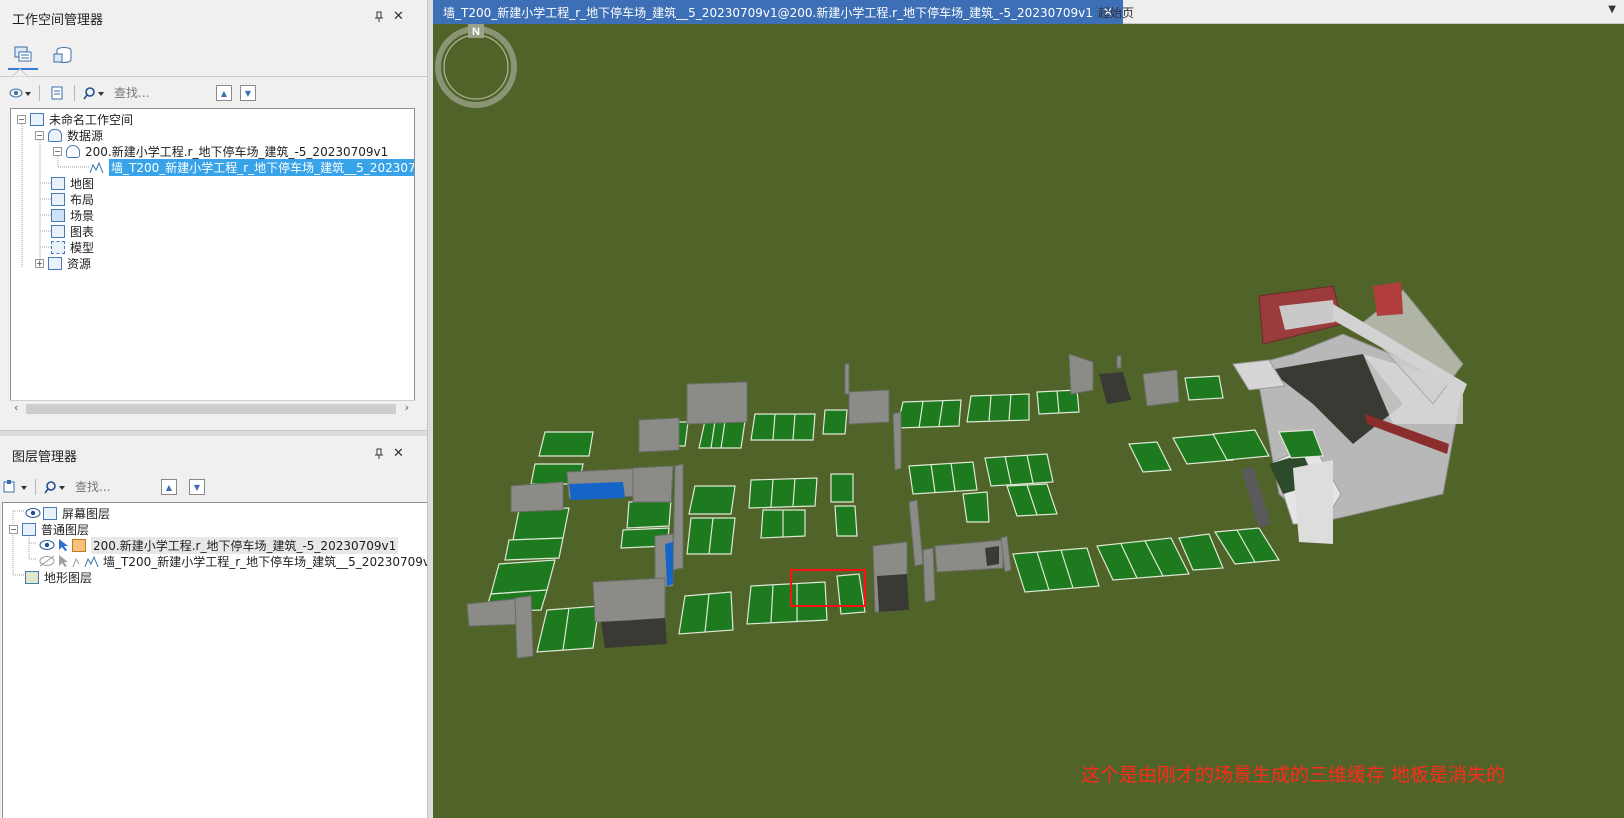  I want to click on eye-settings-icon, so click(20, 93).